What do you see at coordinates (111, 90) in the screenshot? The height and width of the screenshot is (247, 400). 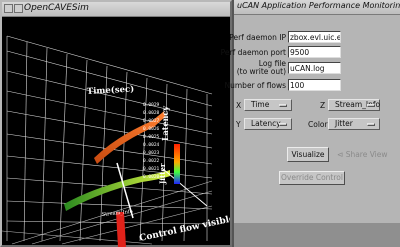 I see `time-axis-title: Time(sec)` at bounding box center [111, 90].